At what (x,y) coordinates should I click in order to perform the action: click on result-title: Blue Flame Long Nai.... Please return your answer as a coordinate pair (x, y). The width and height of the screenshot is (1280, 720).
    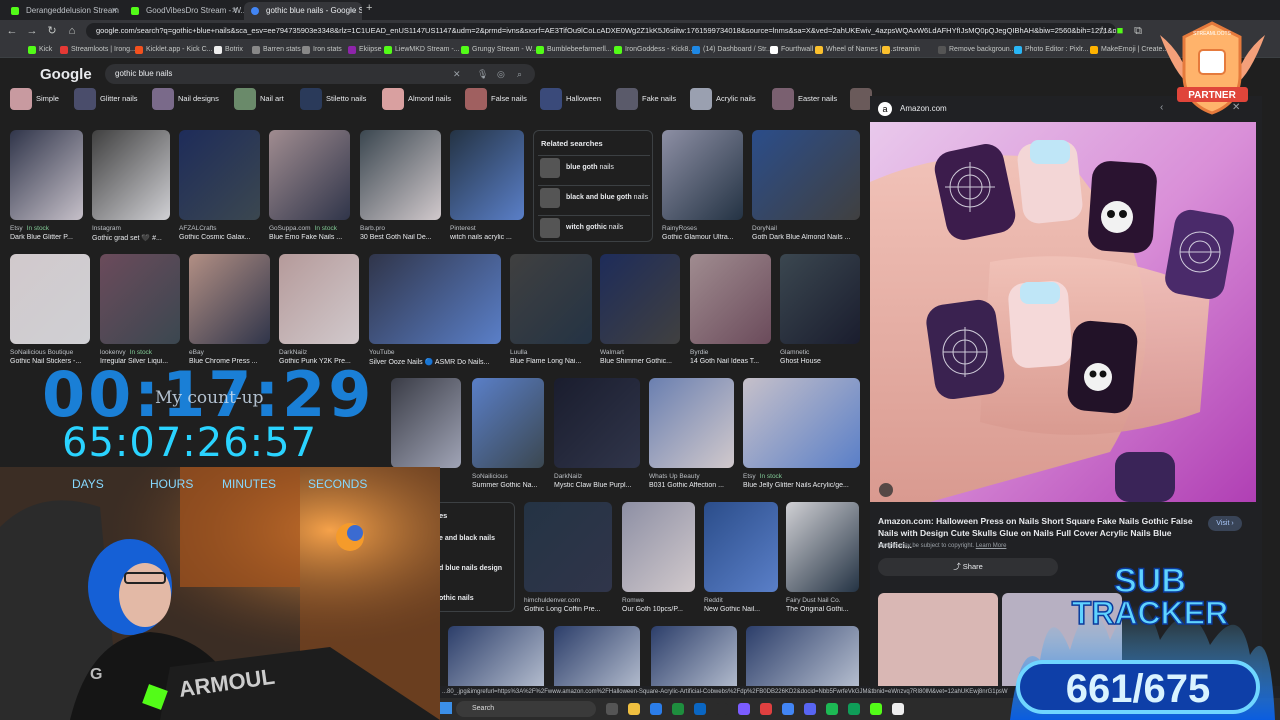
    Looking at the image, I should click on (551, 361).